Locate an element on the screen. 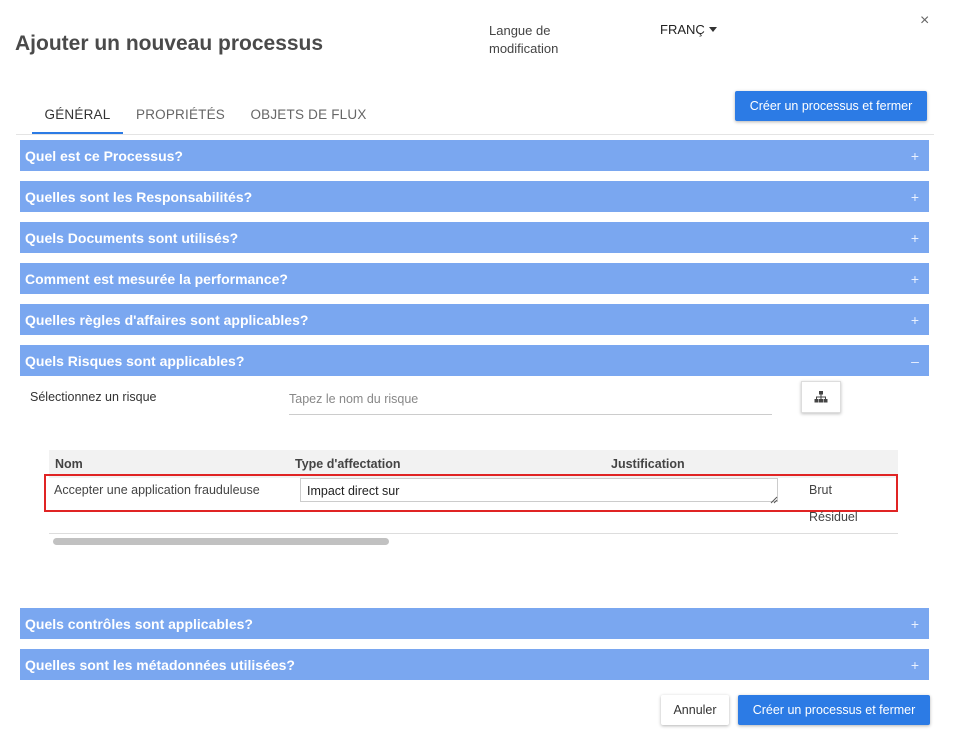 The width and height of the screenshot is (953, 735). resize-grip-icon is located at coordinates (774, 500).